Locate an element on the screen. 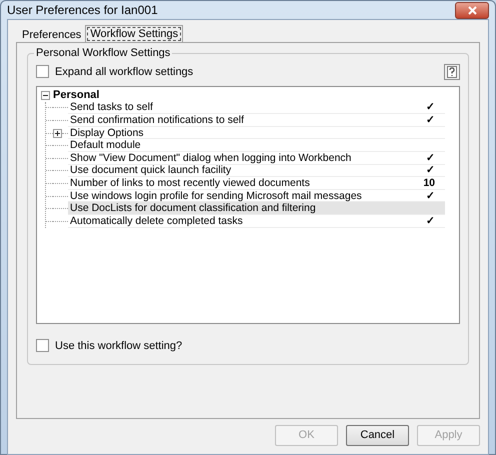  tab: Workflow Settings is located at coordinates (134, 34).